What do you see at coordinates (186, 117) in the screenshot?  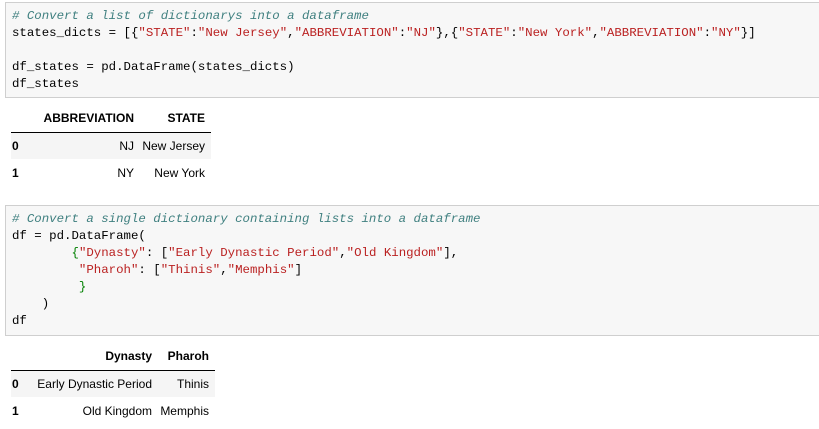 I see `table-header: STATE` at bounding box center [186, 117].